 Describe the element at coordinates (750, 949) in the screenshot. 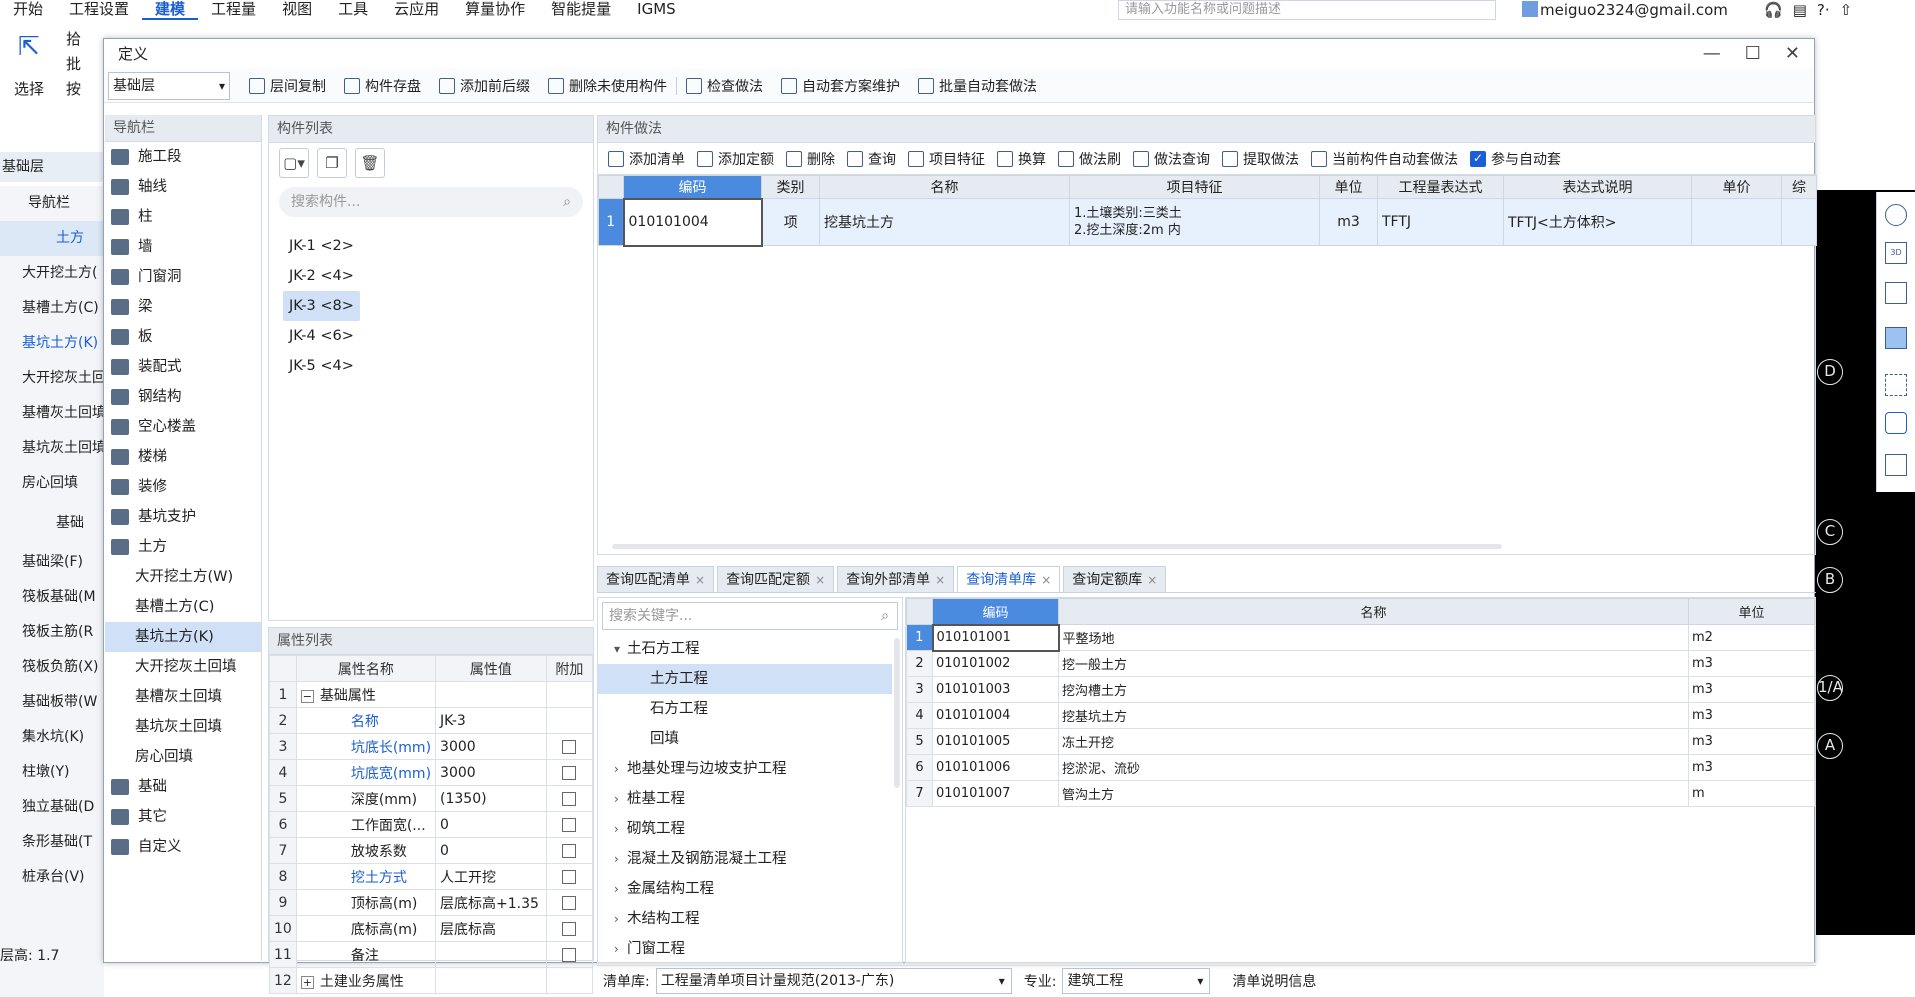

I see `tree-node: › 门窗工程` at that location.